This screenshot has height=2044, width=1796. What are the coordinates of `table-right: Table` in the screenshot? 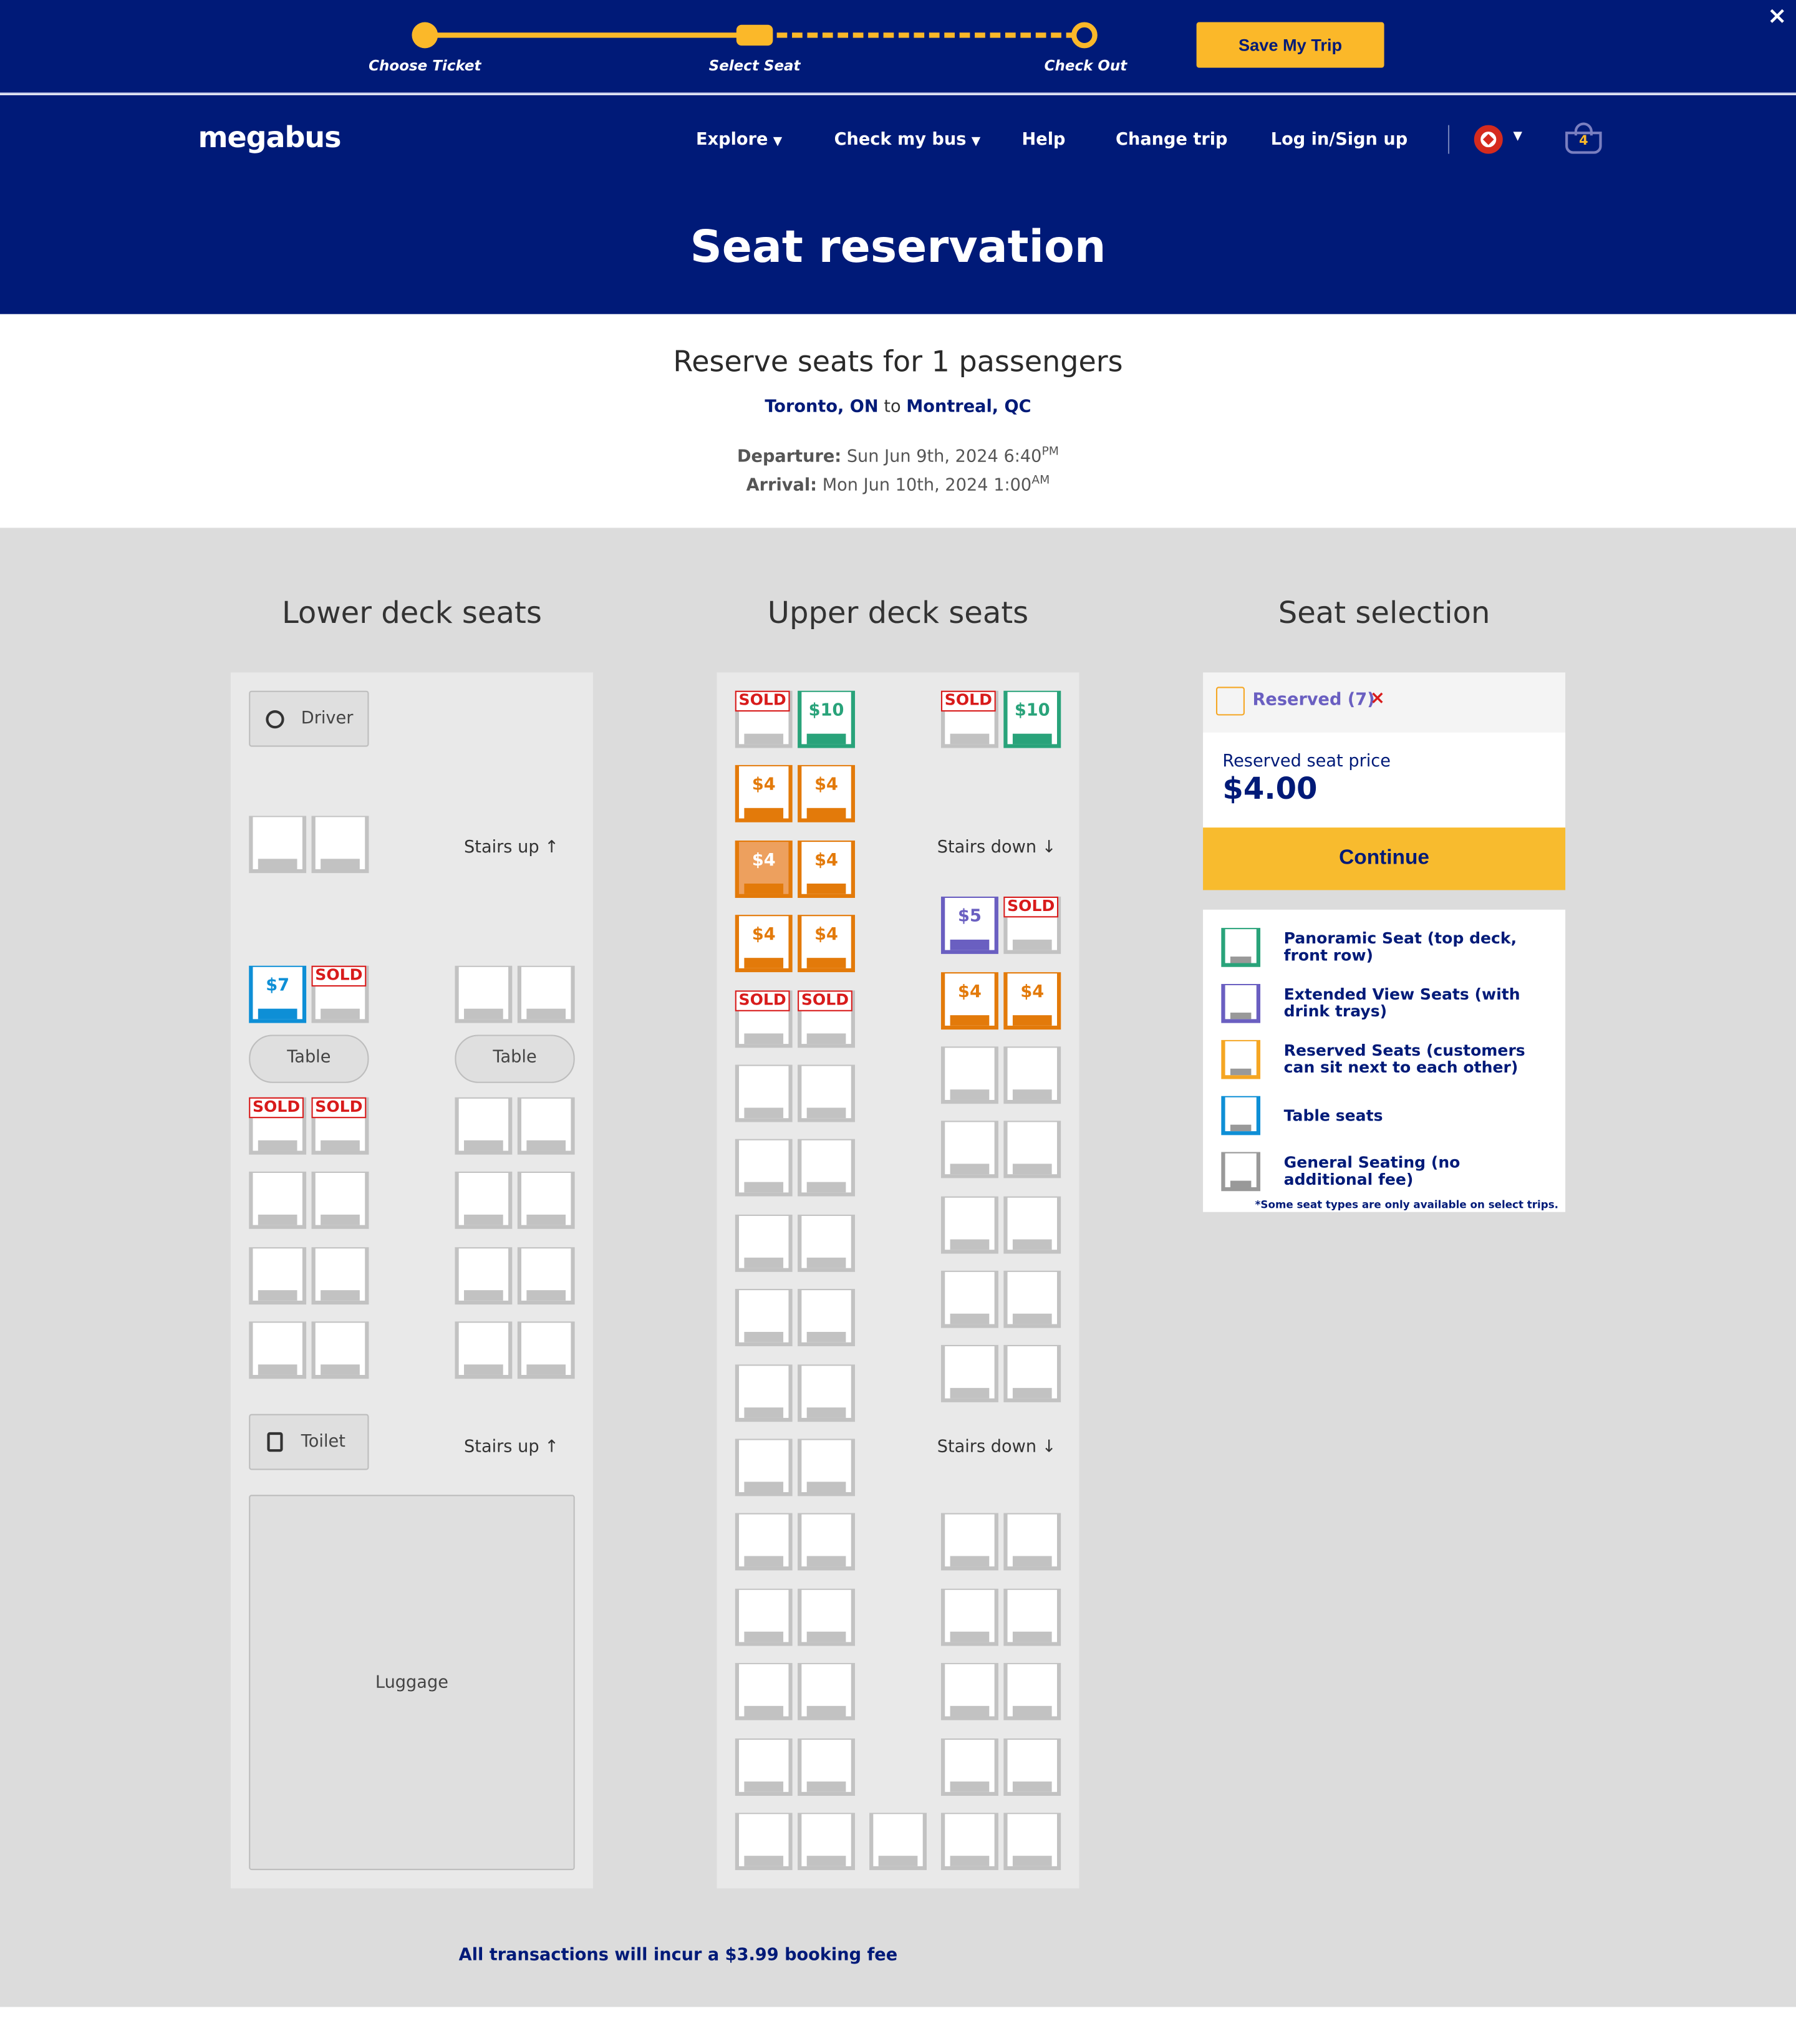 It's located at (515, 1058).